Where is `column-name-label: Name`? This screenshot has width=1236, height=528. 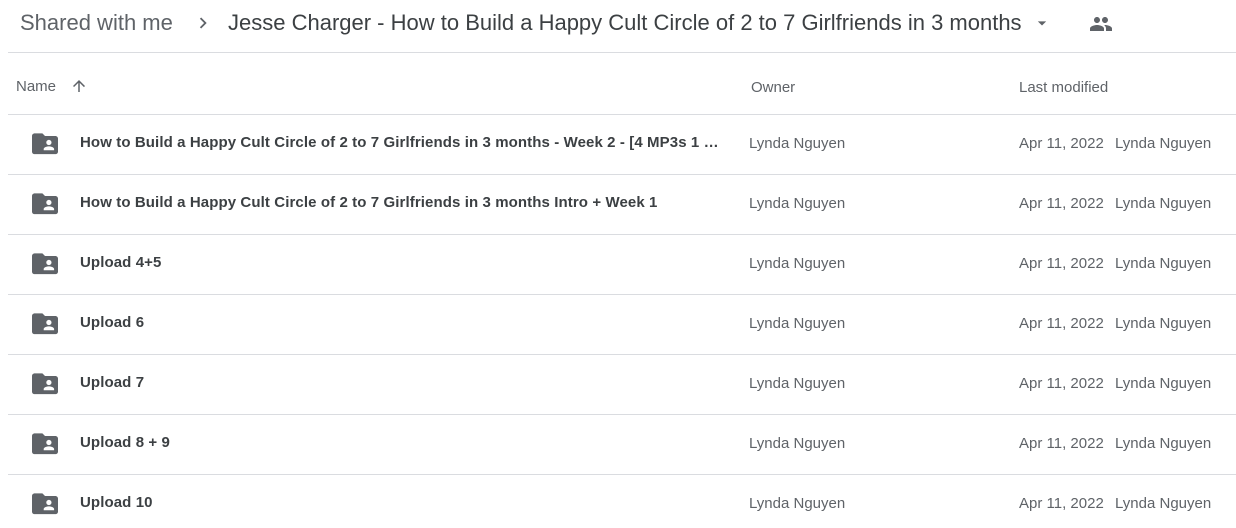
column-name-label: Name is located at coordinates (36, 86).